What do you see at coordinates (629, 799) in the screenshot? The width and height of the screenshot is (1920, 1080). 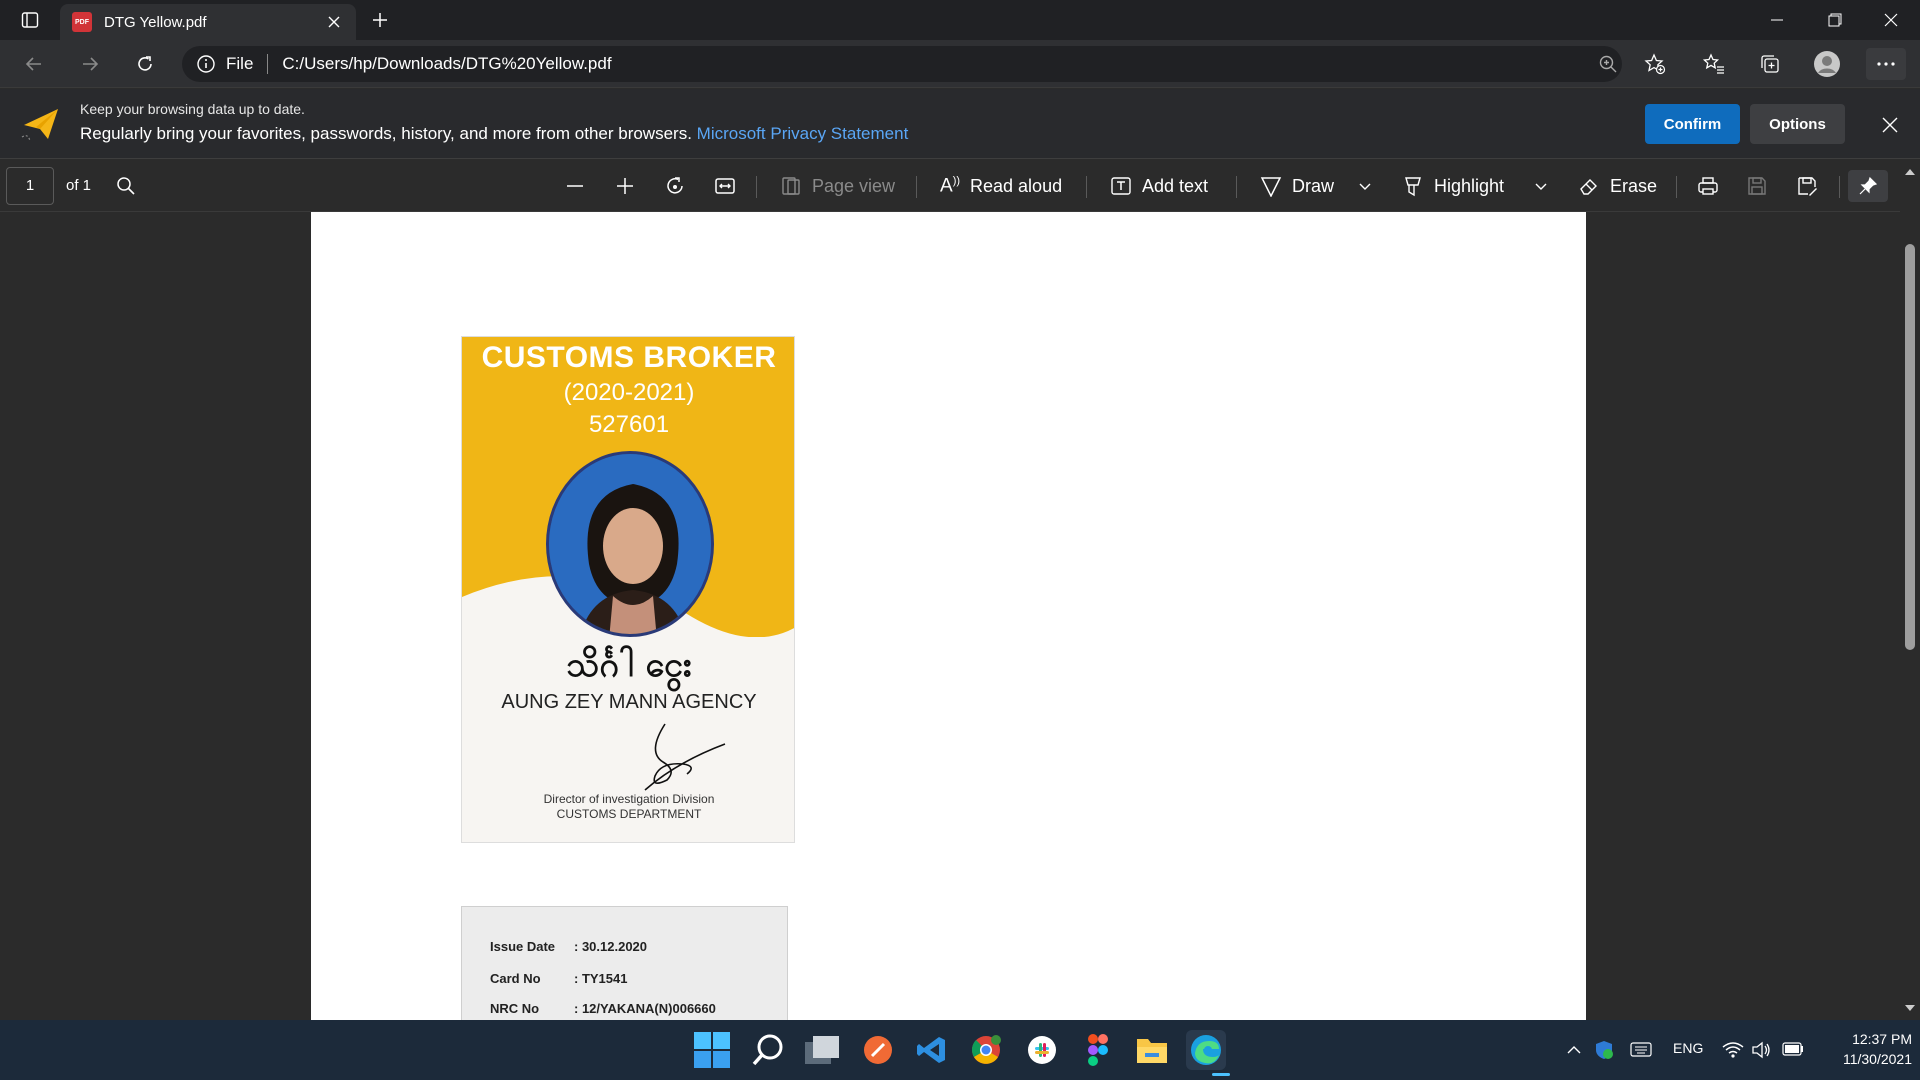 I see `issuer-line-1: Director of investigation Division` at bounding box center [629, 799].